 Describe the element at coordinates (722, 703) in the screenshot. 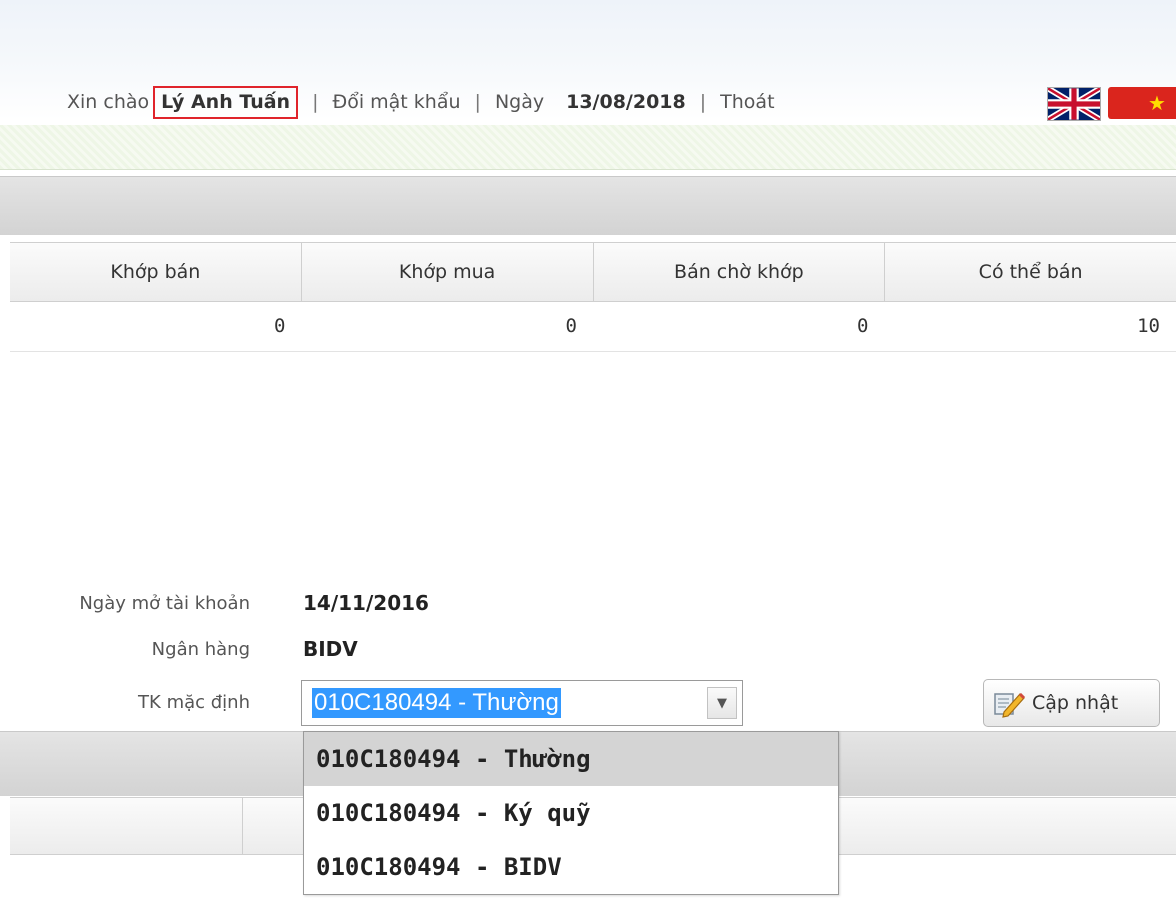

I see `chevron-down-icon: ▼` at that location.